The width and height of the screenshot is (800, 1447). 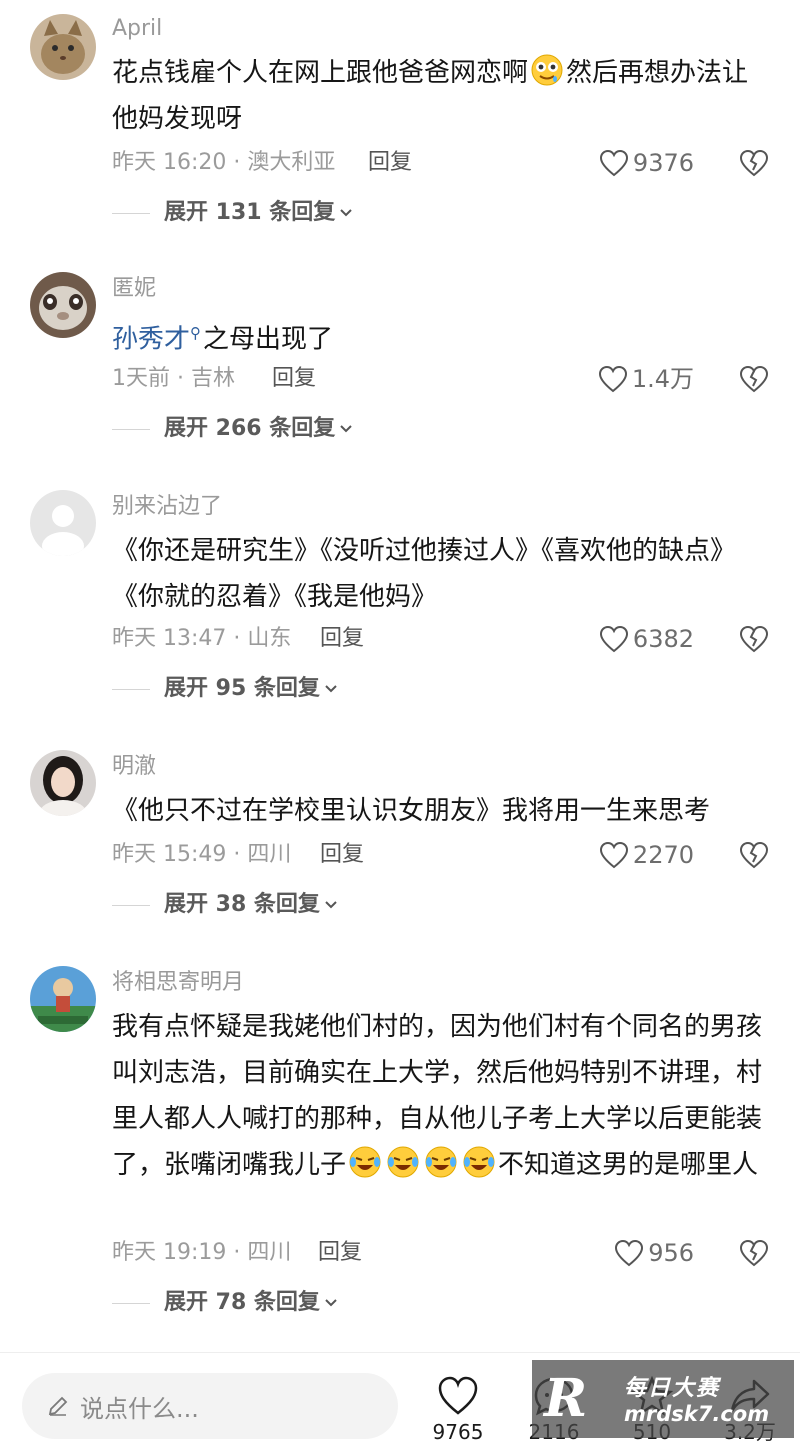 I want to click on comment-text: 《你还是研究生》《没听过他揍过人》《喜欢他的缺点》《你就的忍着》《我是他妈》, so click(x=424, y=574).